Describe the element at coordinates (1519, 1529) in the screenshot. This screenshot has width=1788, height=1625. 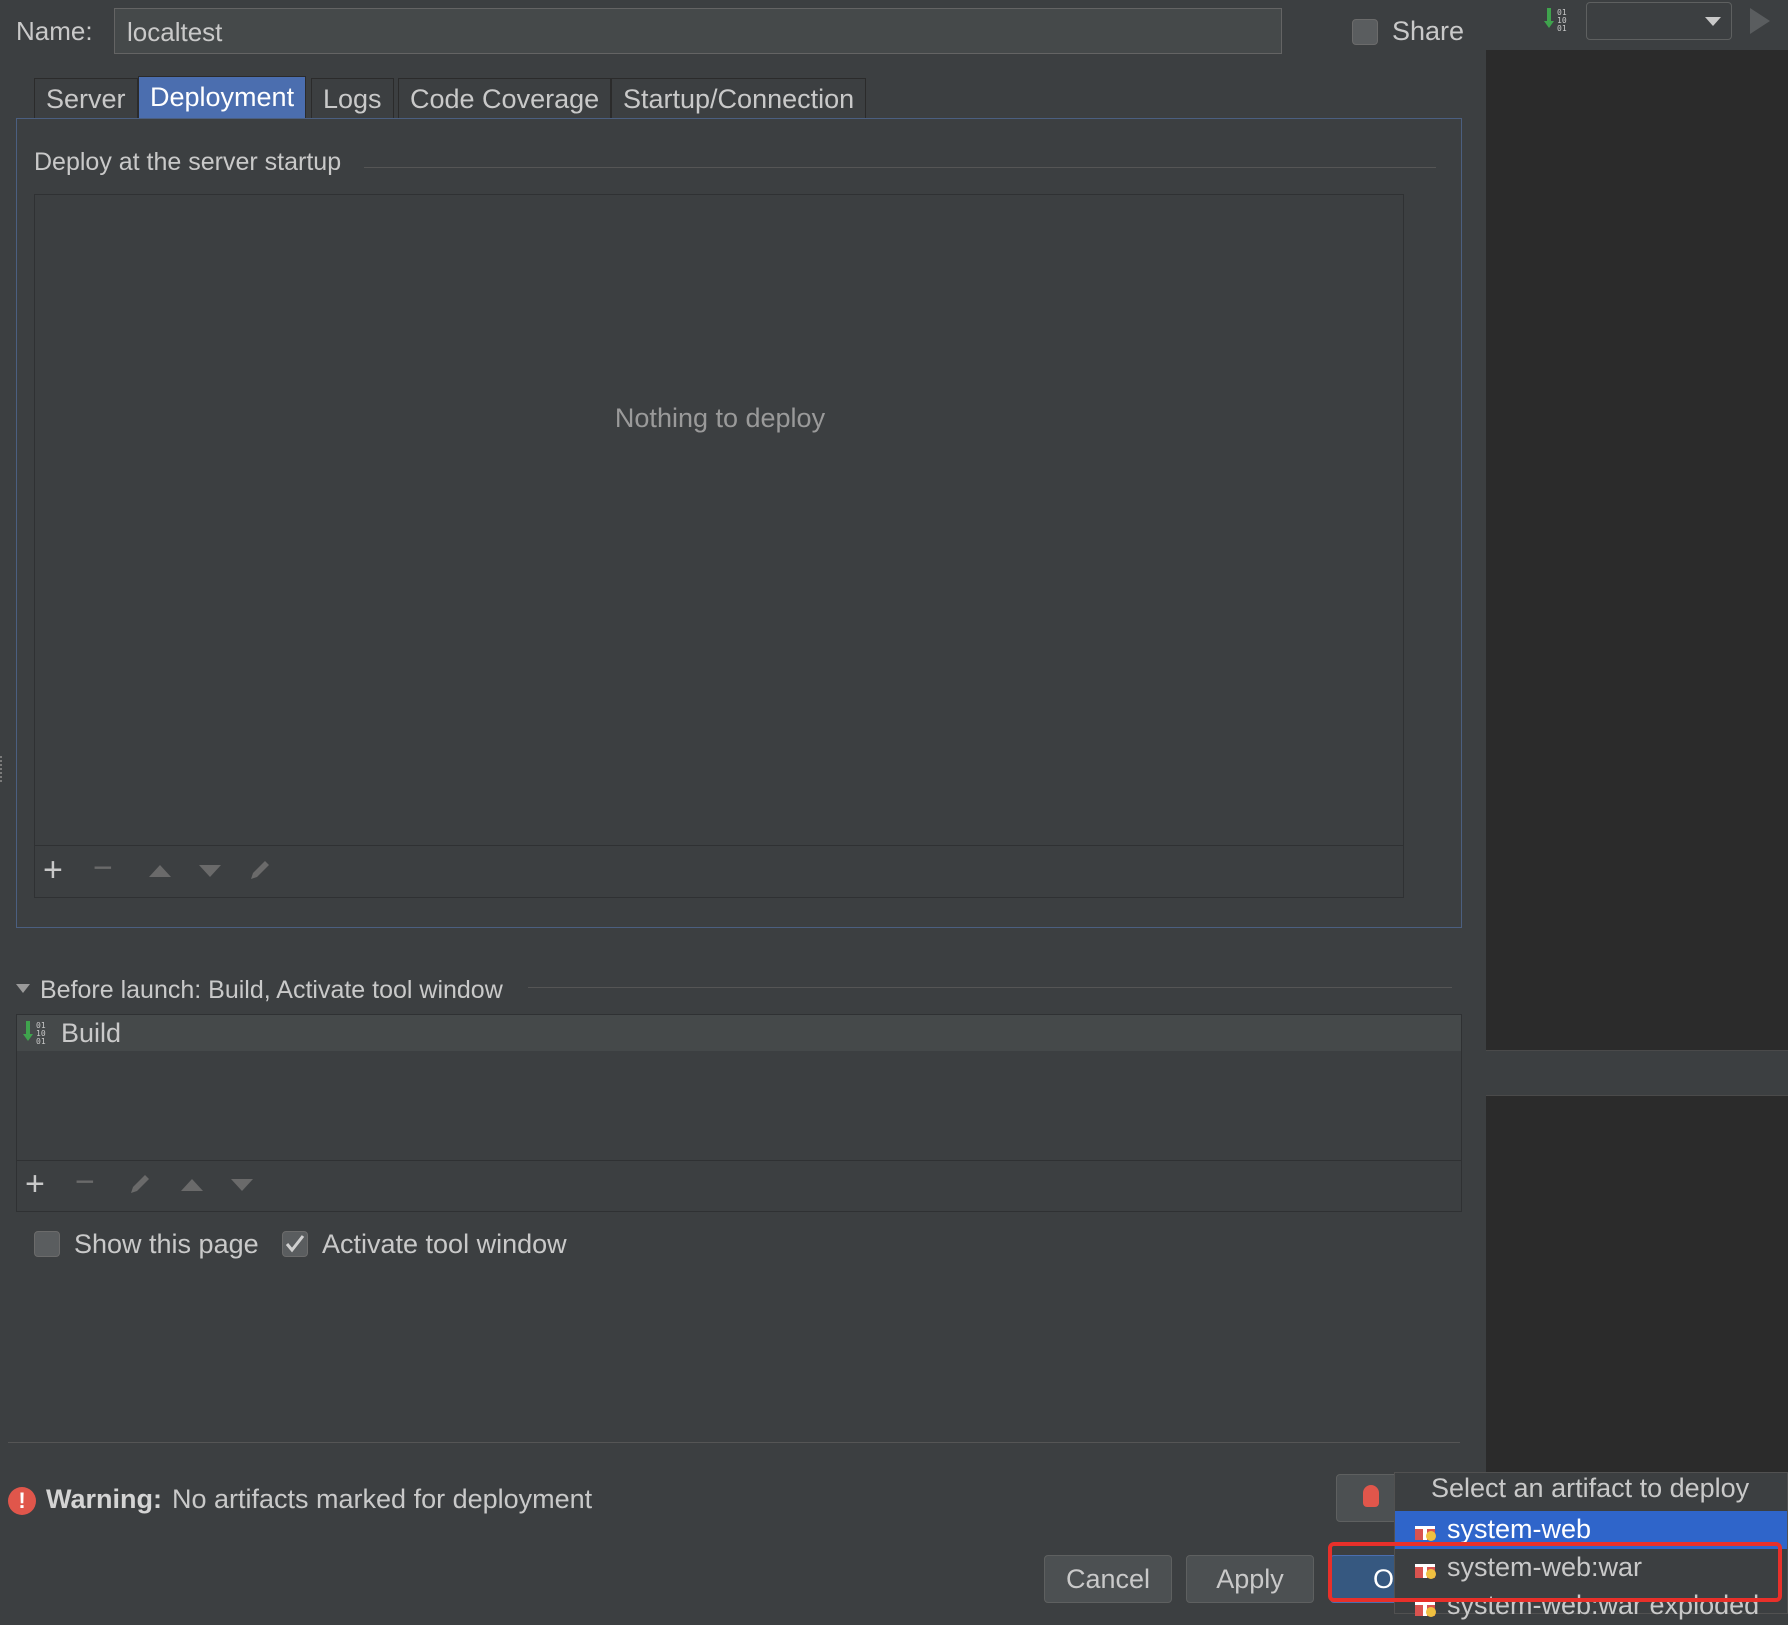
I see `artifact-label: system-web` at that location.